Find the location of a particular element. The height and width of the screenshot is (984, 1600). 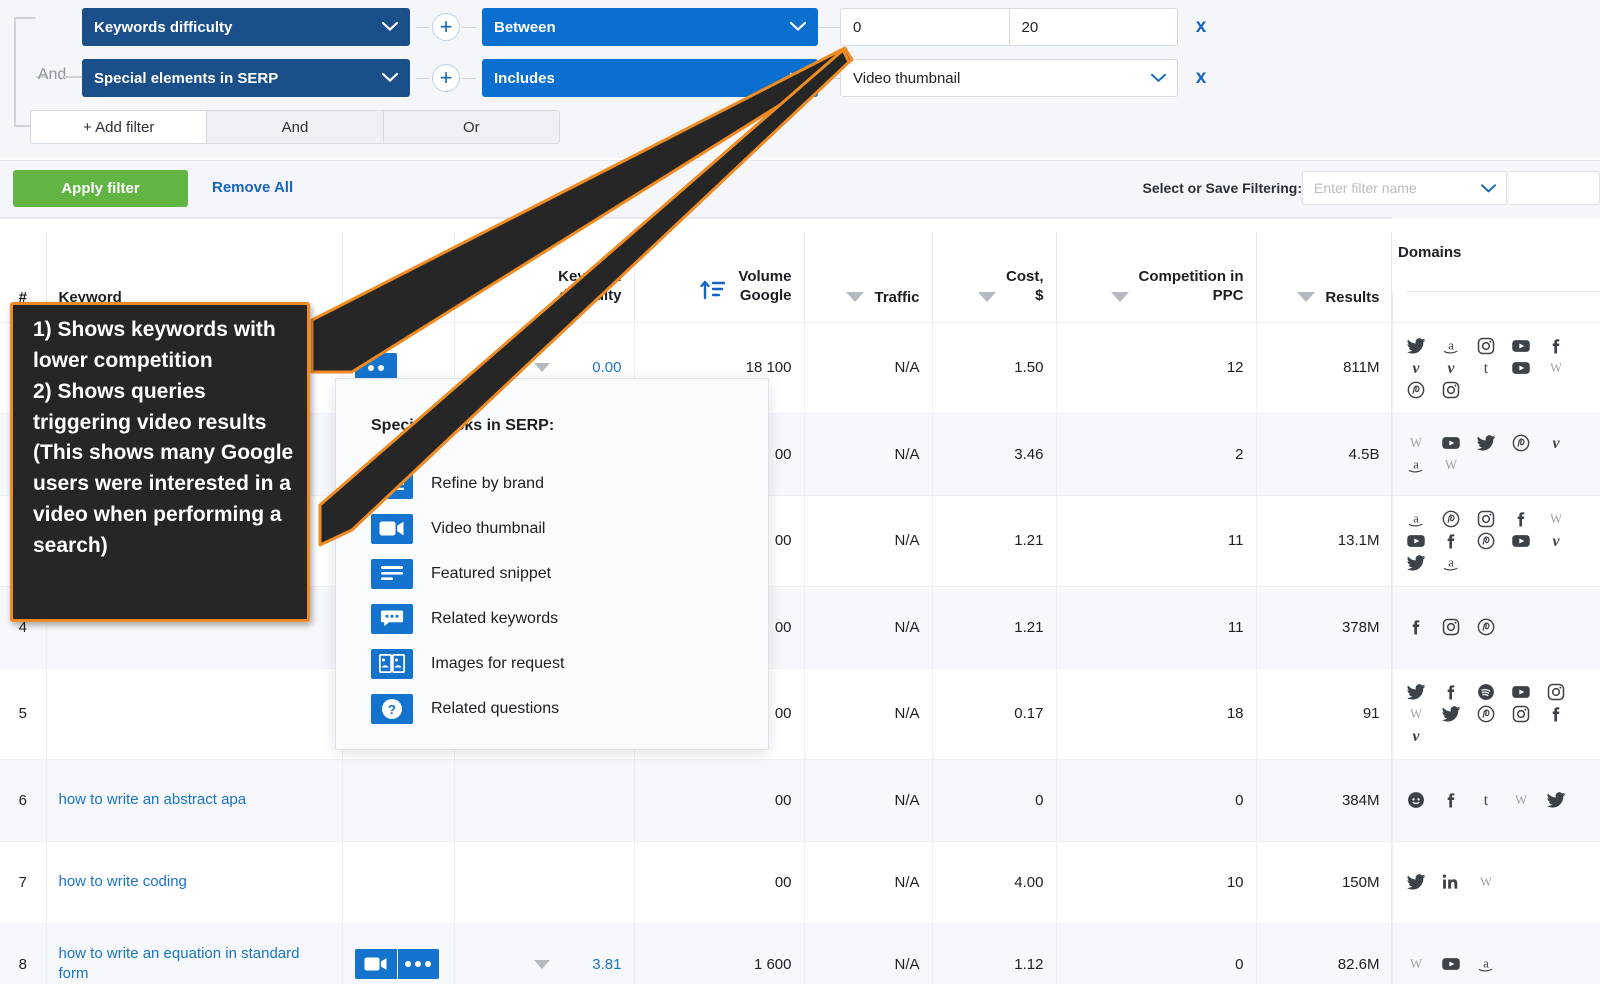

special-block-label: Related keywords is located at coordinates (495, 618).